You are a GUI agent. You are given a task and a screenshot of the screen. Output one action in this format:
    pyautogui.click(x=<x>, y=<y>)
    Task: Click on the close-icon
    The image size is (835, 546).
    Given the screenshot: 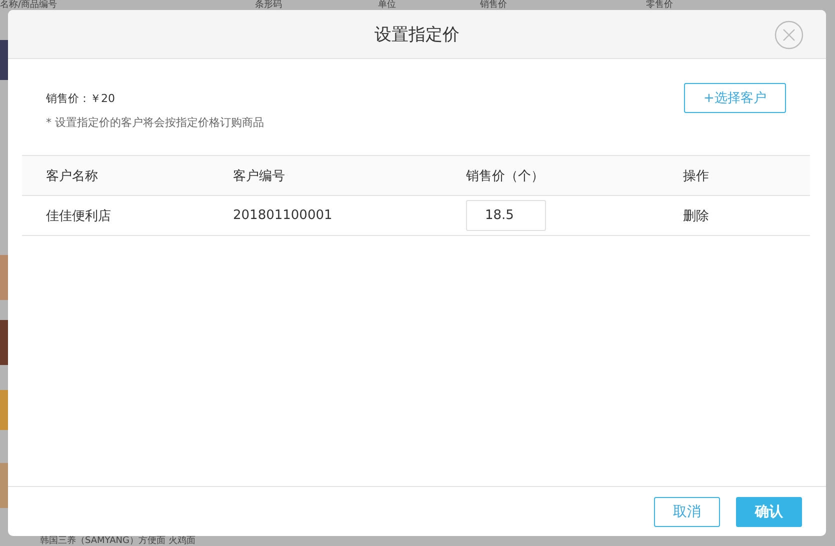 What is the action you would take?
    pyautogui.click(x=789, y=35)
    